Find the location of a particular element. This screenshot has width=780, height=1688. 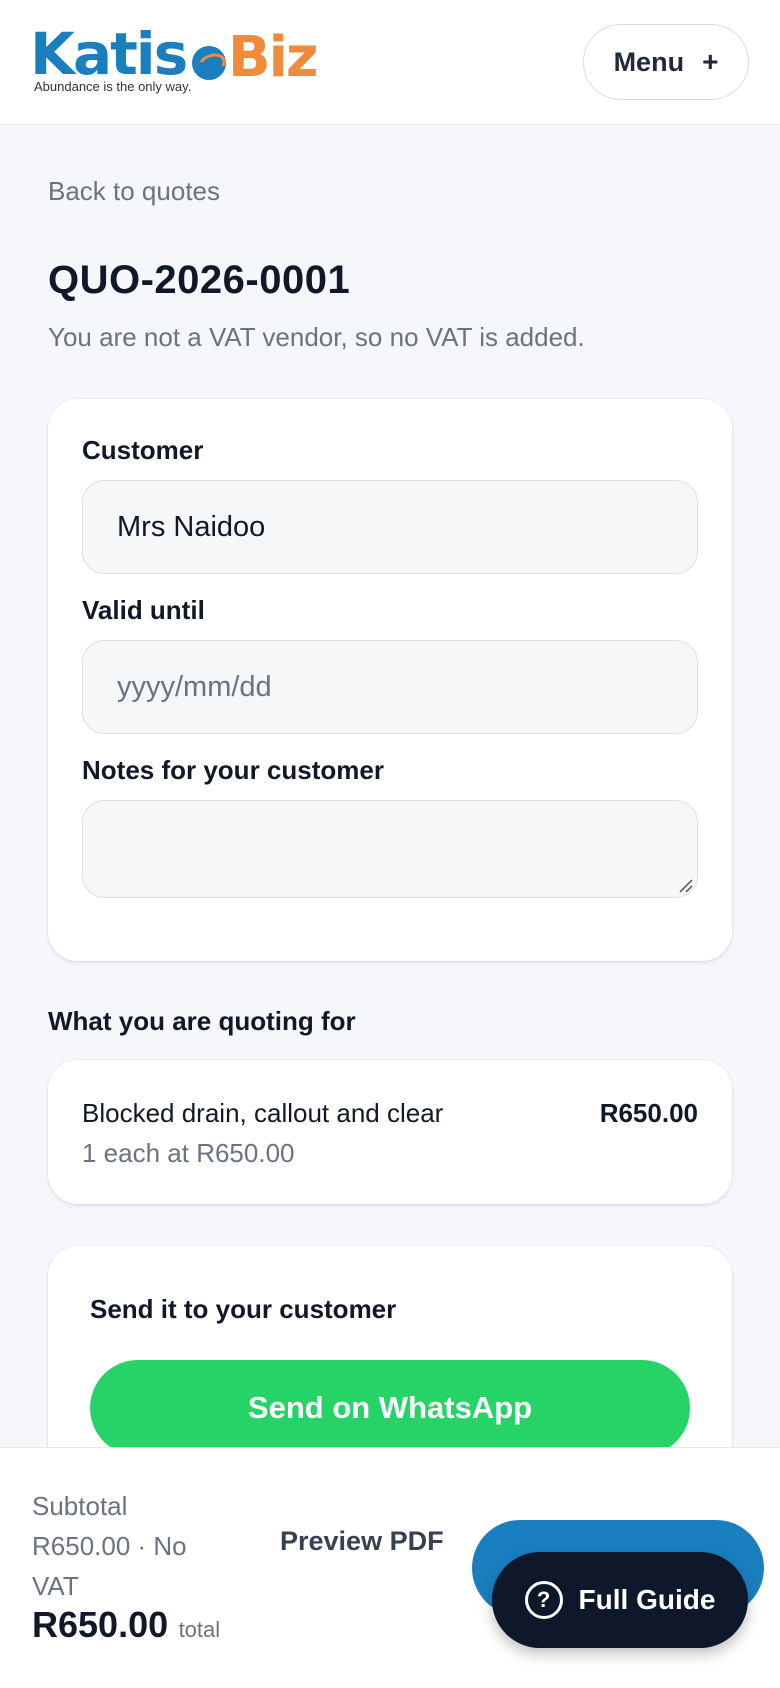

items-section-heading: What you are quoting for is located at coordinates (202, 1021).